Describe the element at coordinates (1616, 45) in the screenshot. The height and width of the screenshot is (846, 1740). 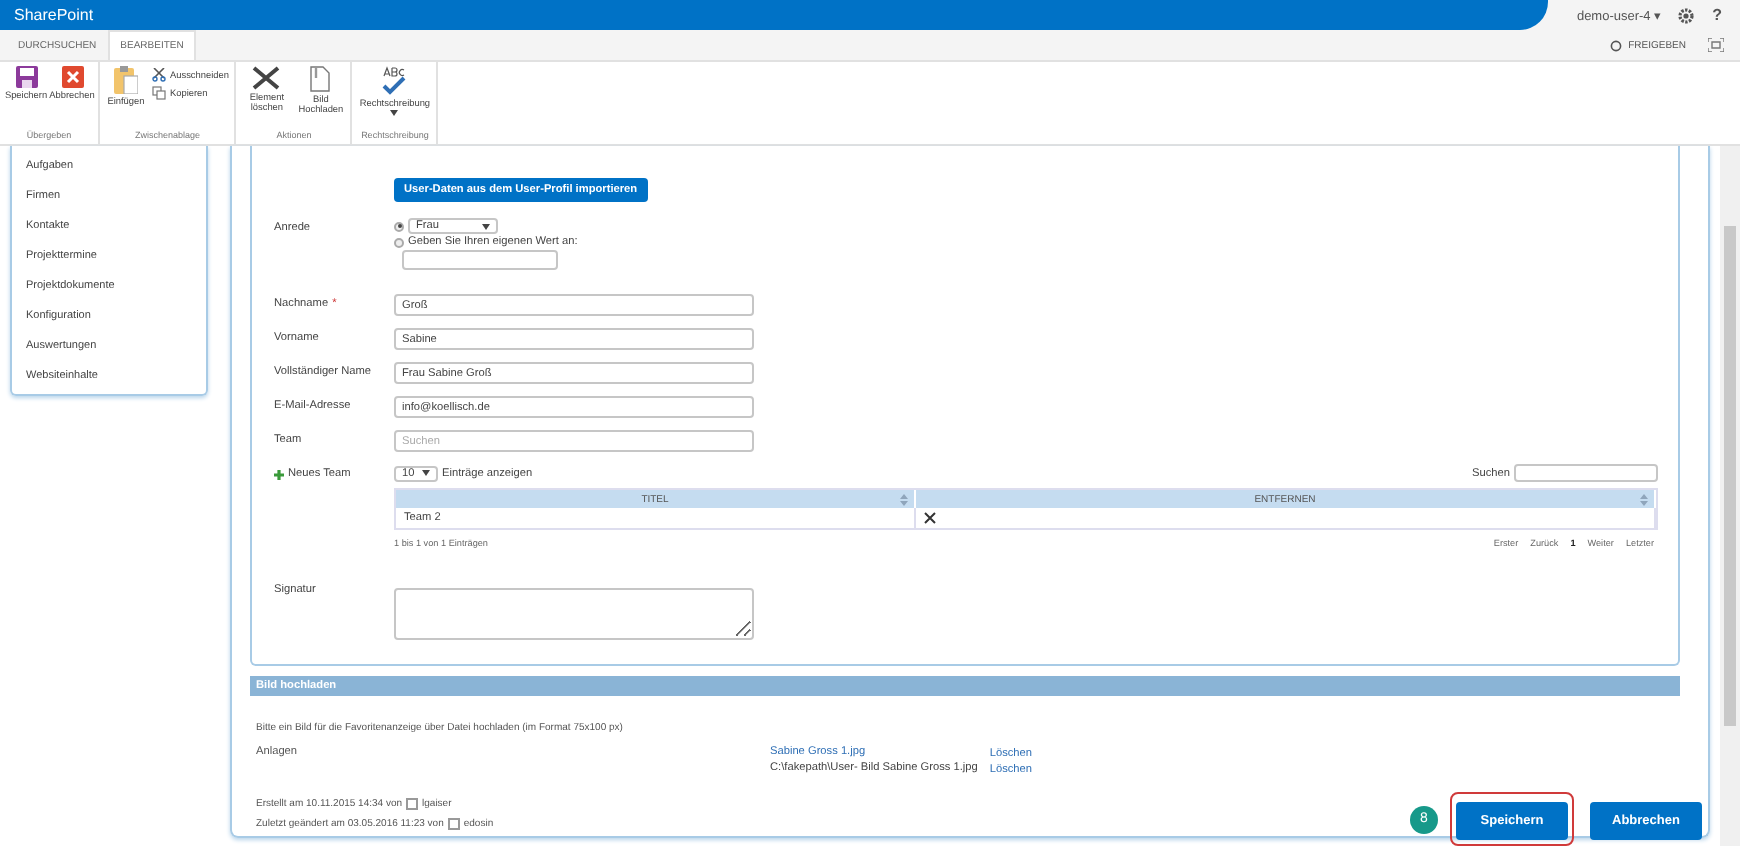
I see `share-icon` at that location.